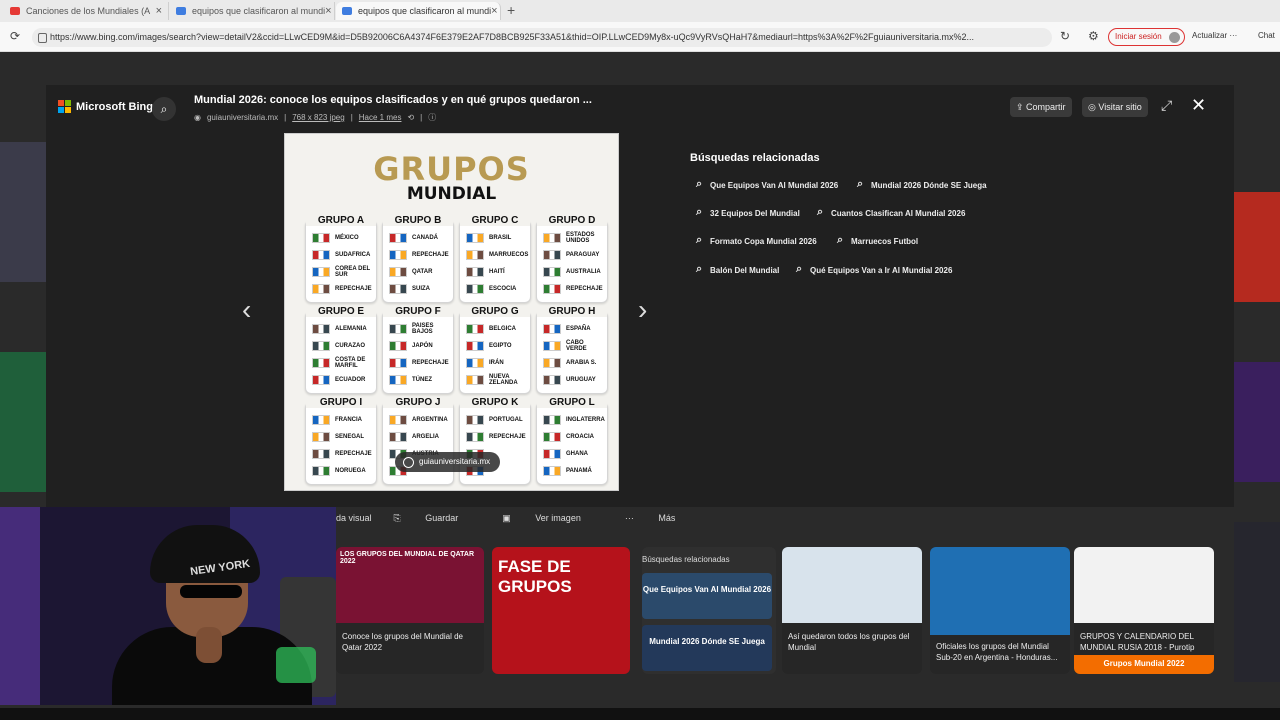 The width and height of the screenshot is (1280, 720). Describe the element at coordinates (737, 271) in the screenshot. I see `related-chip: Balón Del Mundial` at that location.